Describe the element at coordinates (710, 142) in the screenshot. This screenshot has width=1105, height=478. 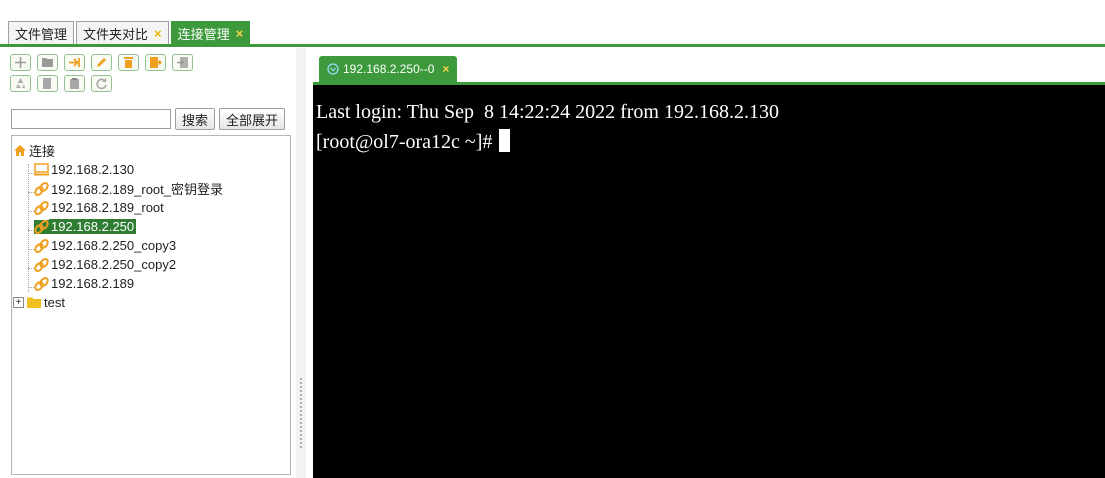
I see `terminal-prompt-line: [root@ol7-ora12c ~]#` at that location.